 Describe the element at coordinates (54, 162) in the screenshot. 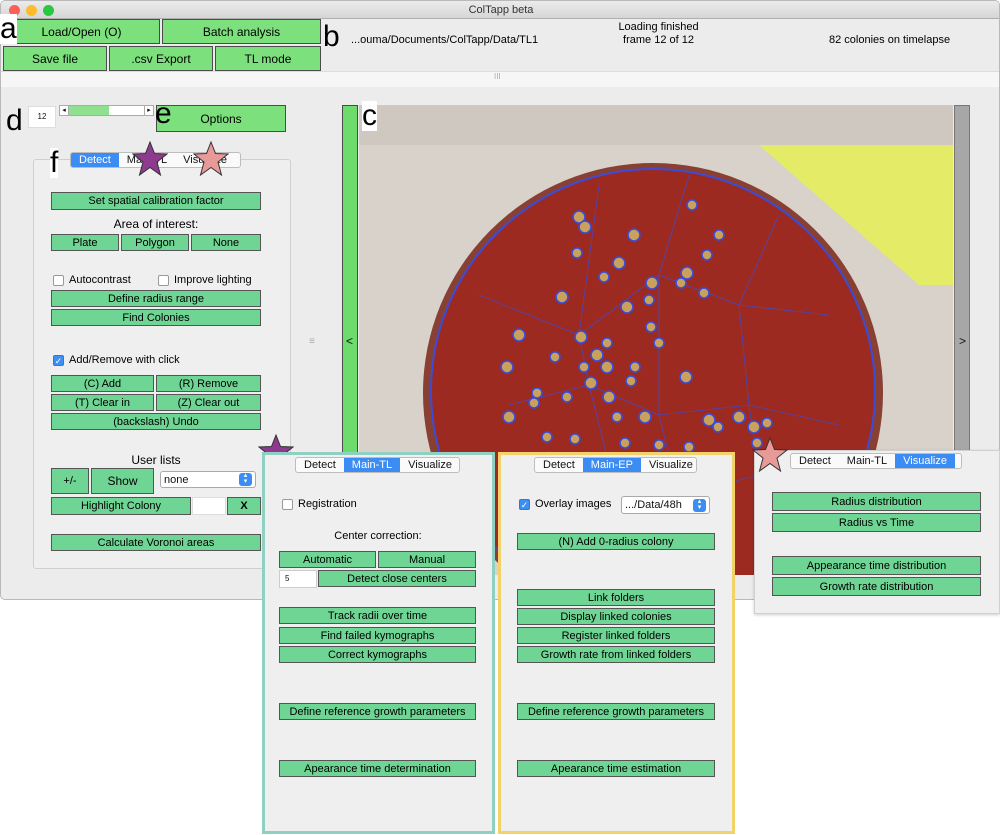

I see `figure-label-f: f` at that location.